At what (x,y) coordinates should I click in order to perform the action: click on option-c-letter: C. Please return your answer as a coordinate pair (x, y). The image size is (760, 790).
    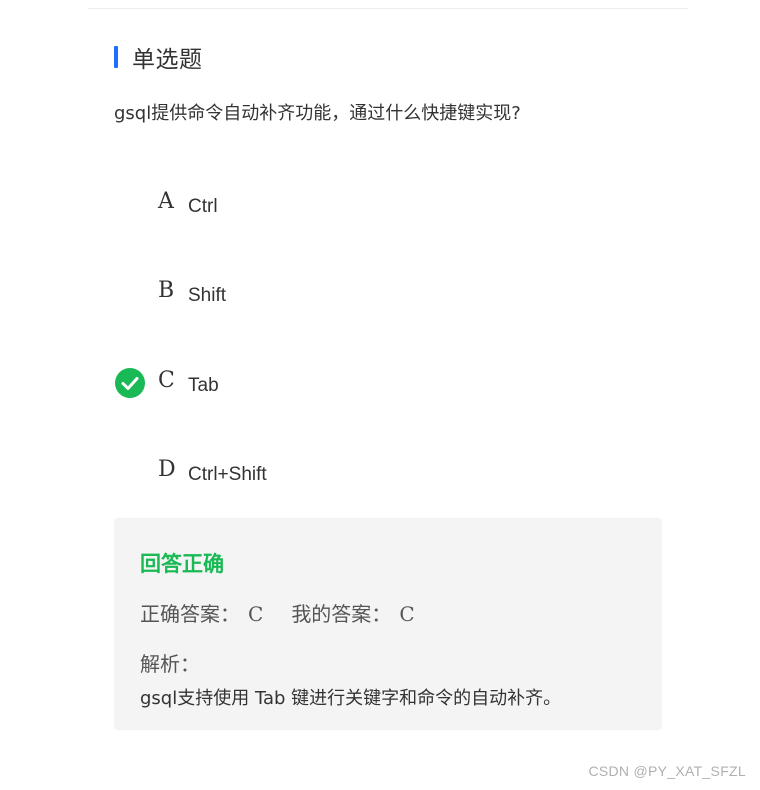
    Looking at the image, I should click on (166, 380).